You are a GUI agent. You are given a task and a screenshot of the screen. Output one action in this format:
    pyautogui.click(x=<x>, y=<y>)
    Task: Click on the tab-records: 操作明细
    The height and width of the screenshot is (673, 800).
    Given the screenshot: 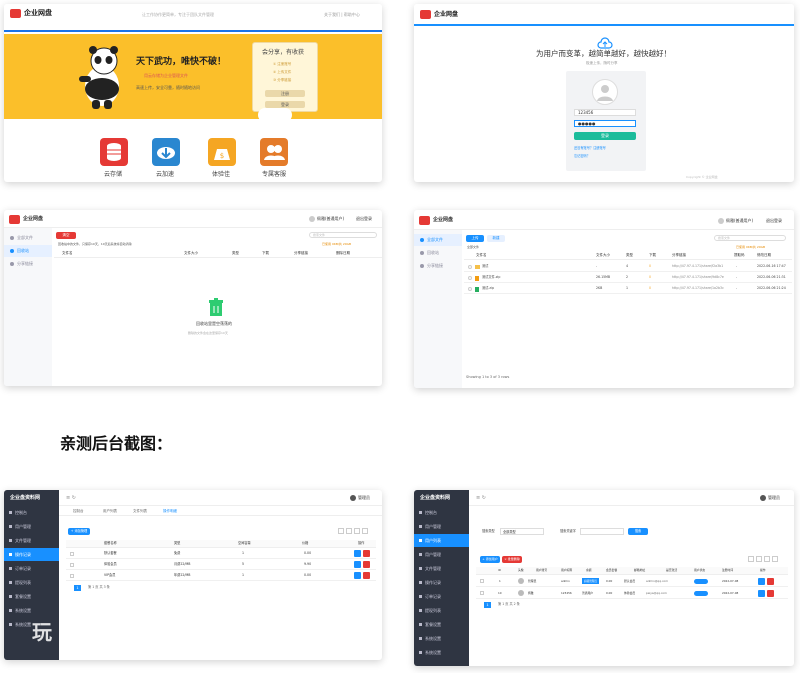 What is the action you would take?
    pyautogui.click(x=170, y=511)
    